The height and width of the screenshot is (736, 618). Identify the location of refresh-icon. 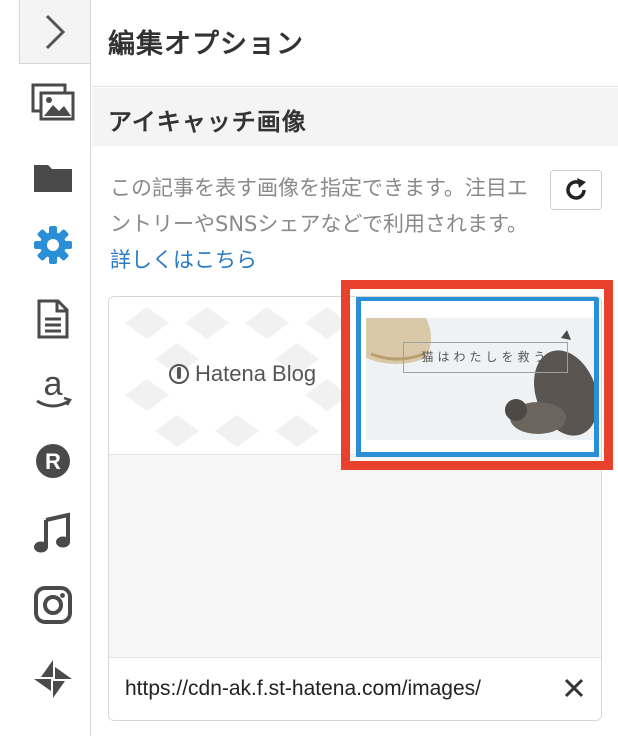
(576, 189).